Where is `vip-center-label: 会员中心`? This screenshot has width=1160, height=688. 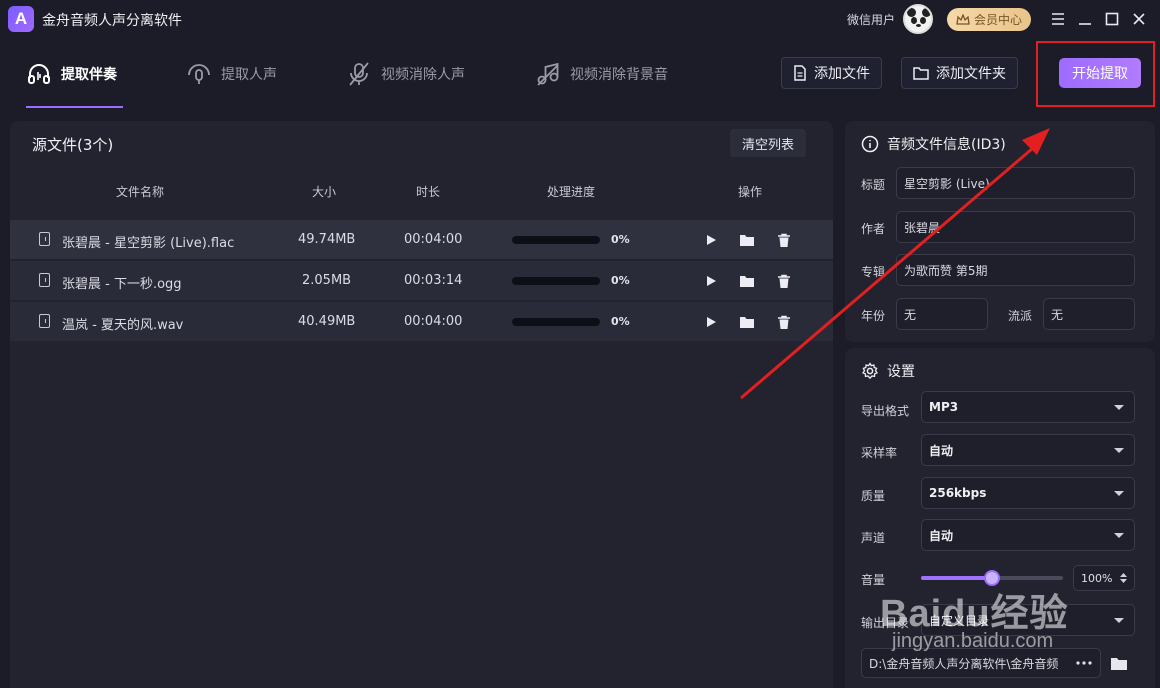
vip-center-label: 会员中心 is located at coordinates (997, 20).